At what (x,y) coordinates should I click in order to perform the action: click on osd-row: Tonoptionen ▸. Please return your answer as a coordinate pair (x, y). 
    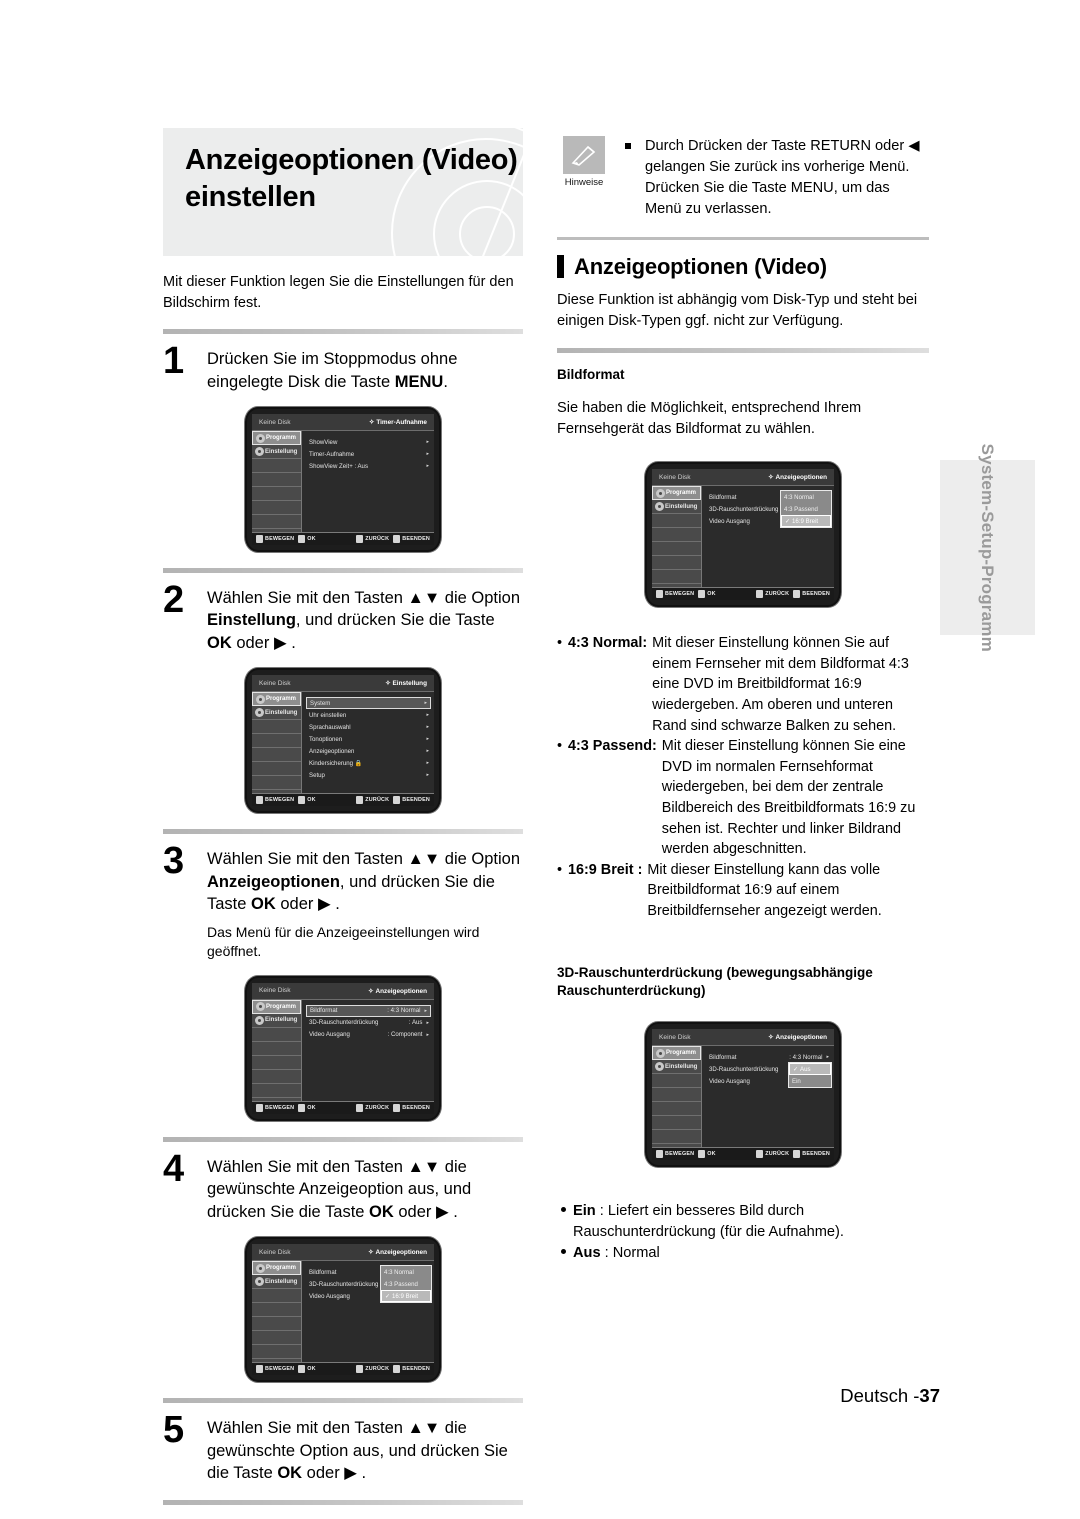
    Looking at the image, I should click on (369, 739).